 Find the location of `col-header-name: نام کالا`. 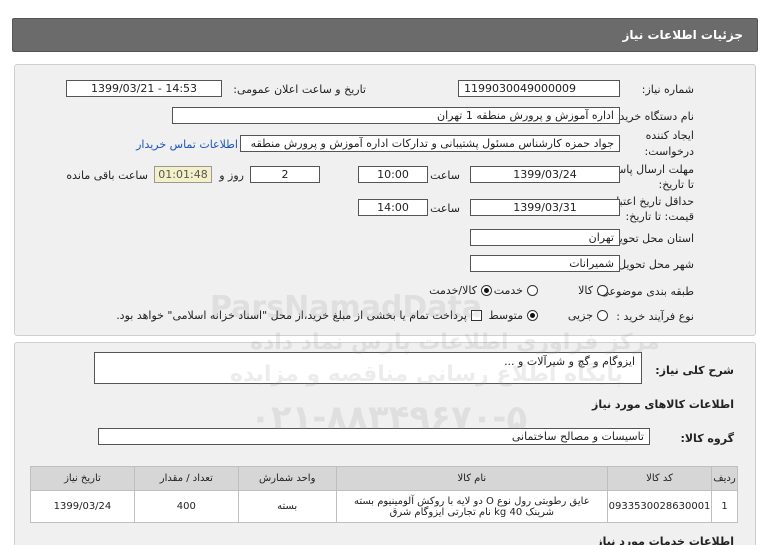

col-header-name: نام کالا is located at coordinates (472, 478).